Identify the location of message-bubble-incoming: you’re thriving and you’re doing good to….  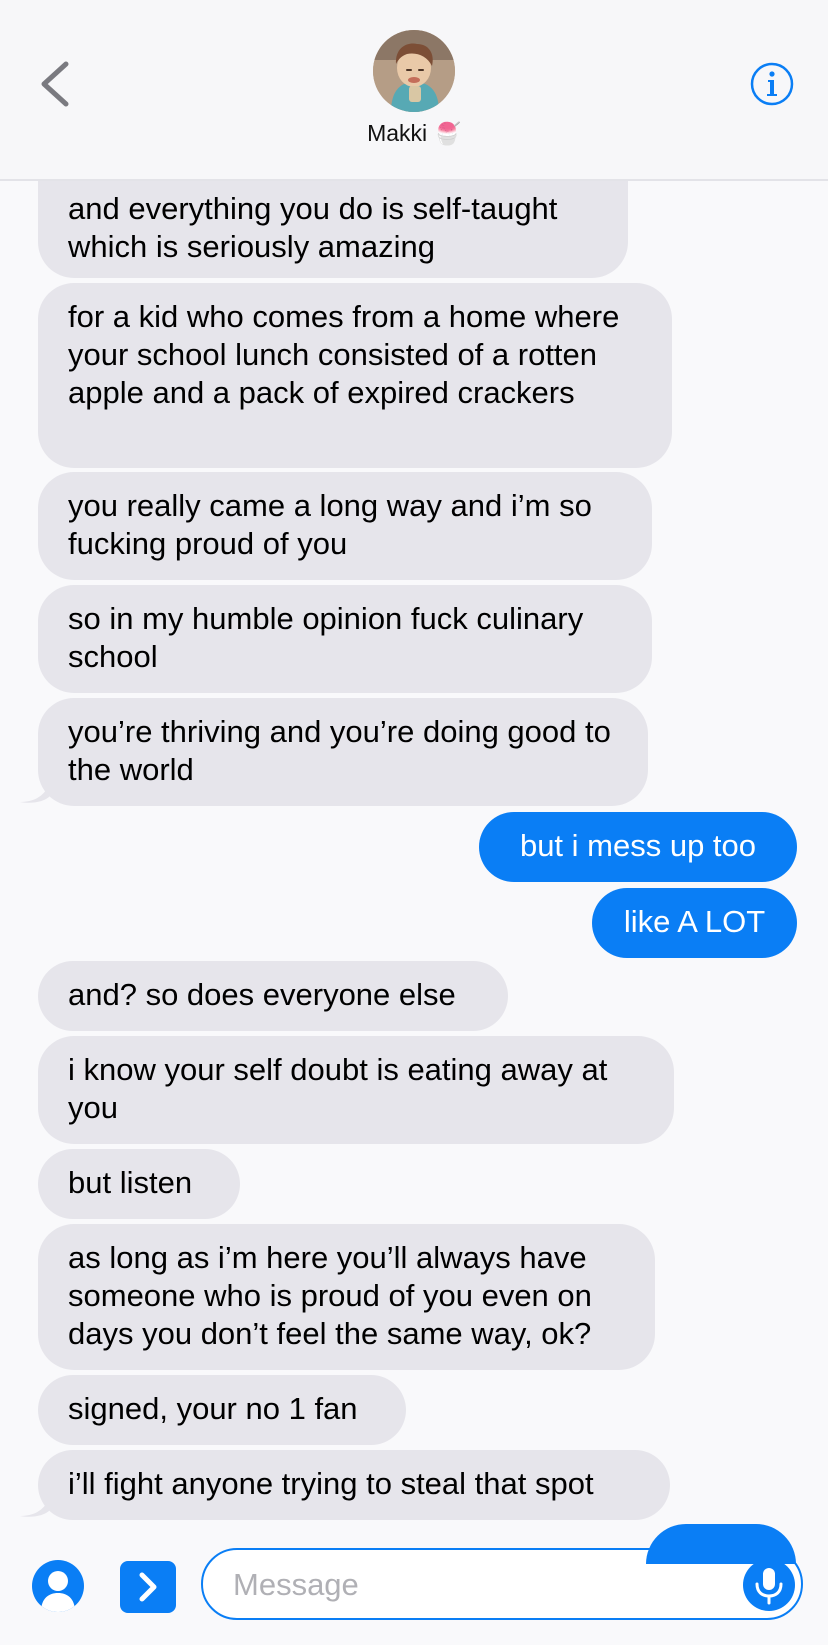
(343, 752).